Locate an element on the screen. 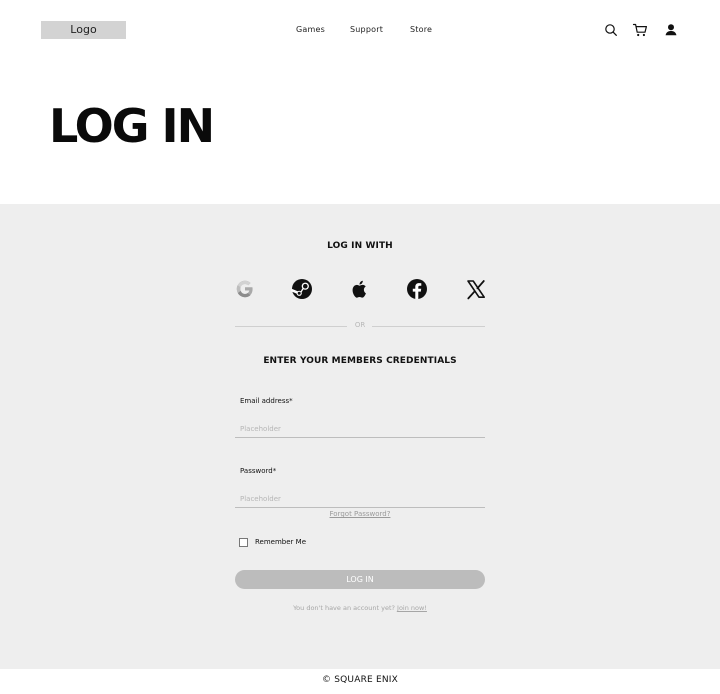  copyright-text: © SQUARE ENIX is located at coordinates (360, 680).